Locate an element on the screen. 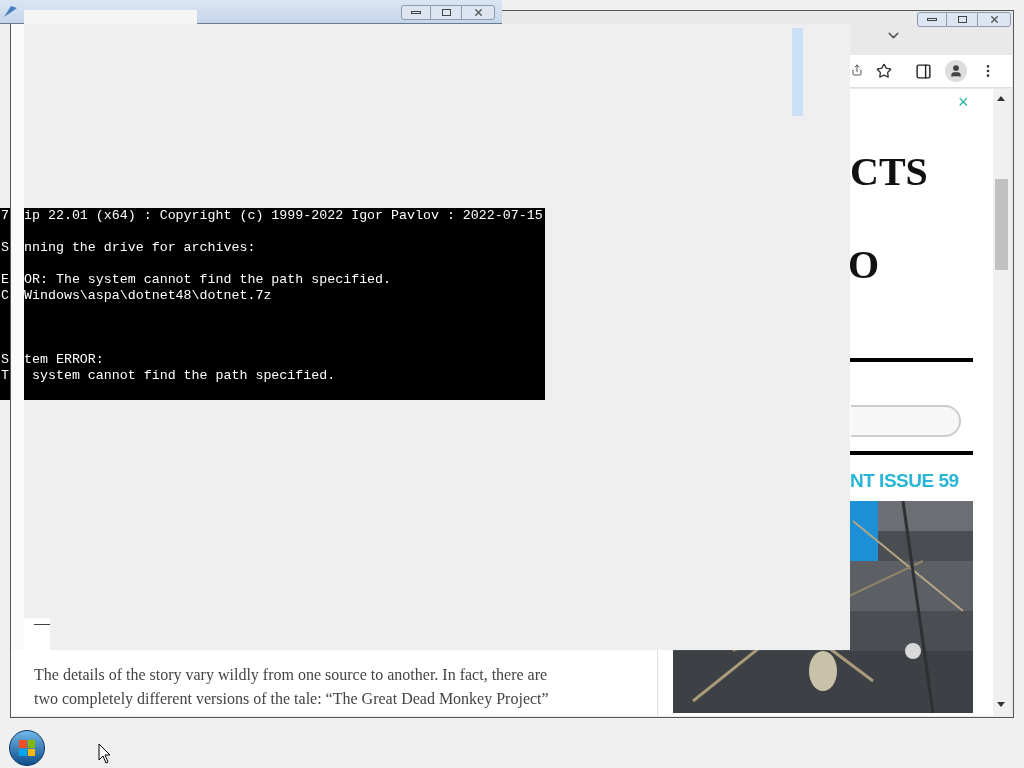 Image resolution: width=1024 pixels, height=768 pixels. start-button is located at coordinates (27, 748).